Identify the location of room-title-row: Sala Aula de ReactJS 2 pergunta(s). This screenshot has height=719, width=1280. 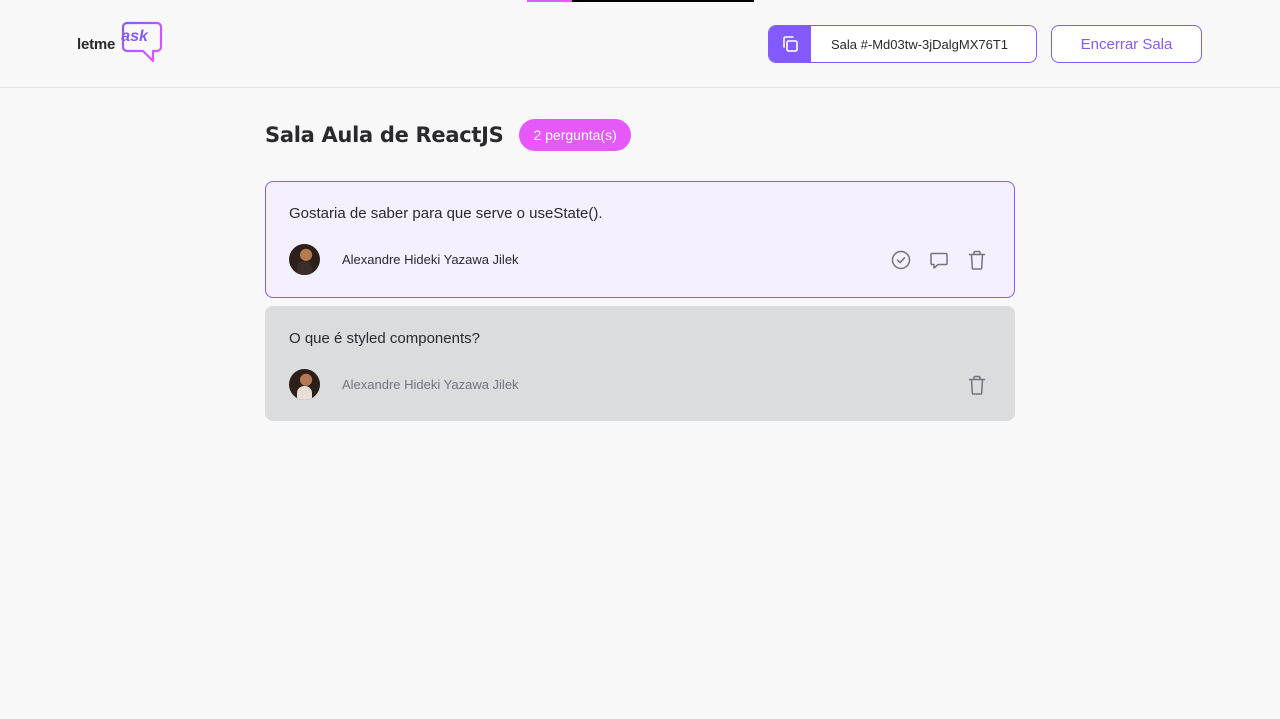
(640, 135).